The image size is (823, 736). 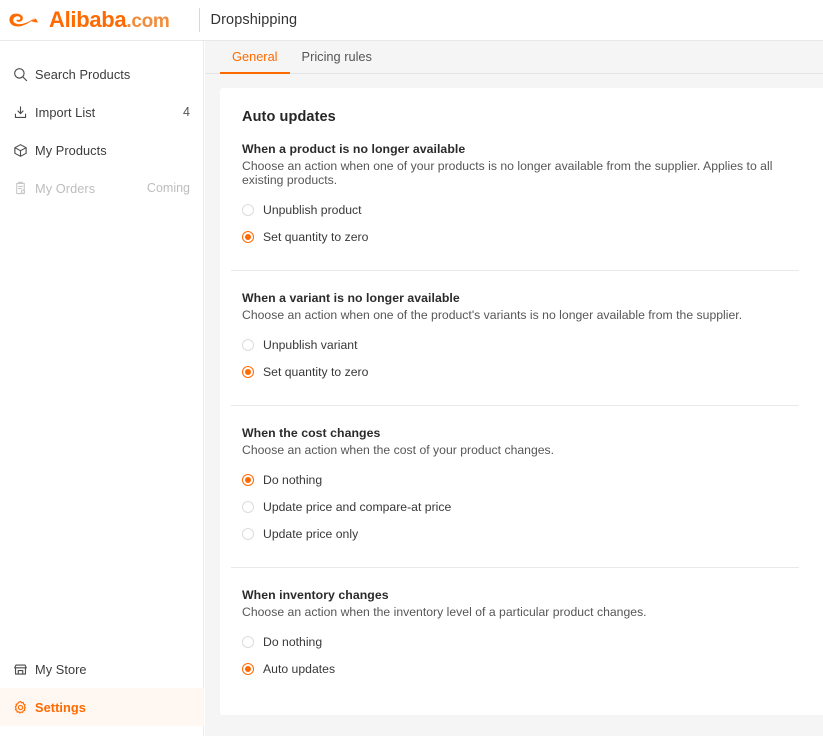 What do you see at coordinates (354, 149) in the screenshot?
I see `section-title: When a product is no longer available` at bounding box center [354, 149].